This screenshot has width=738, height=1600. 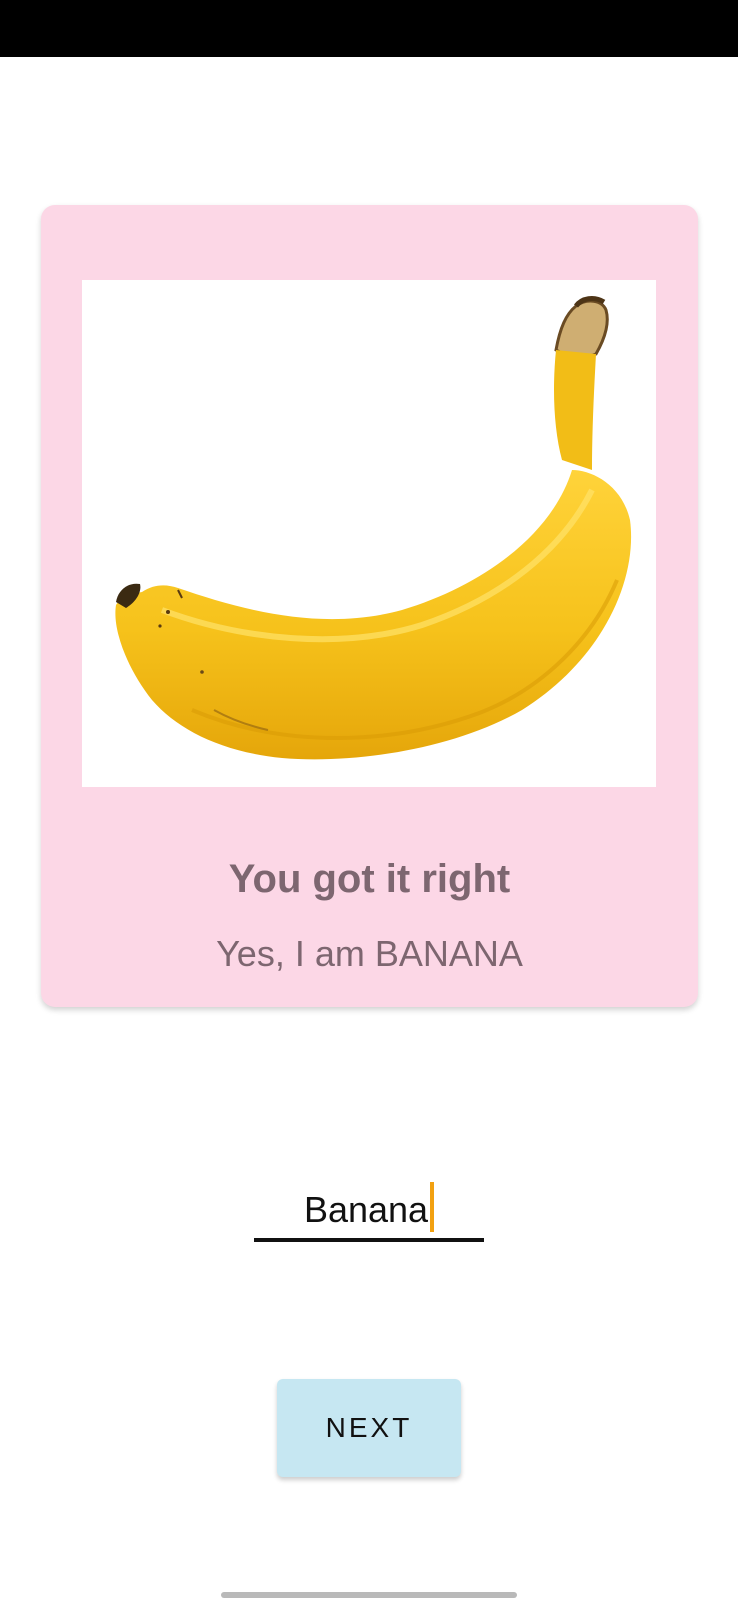 What do you see at coordinates (369, 953) in the screenshot?
I see `result-subtitle: Yes, I am BANANA` at bounding box center [369, 953].